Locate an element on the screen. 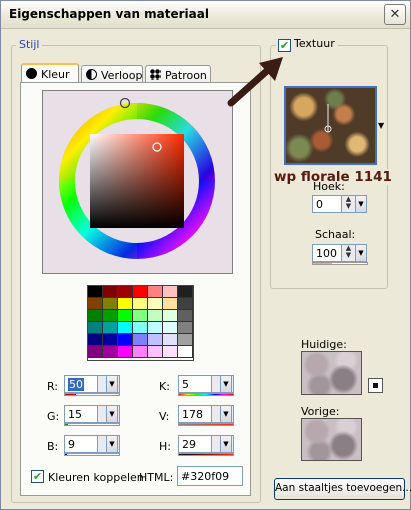  k-bar is located at coordinates (206, 394).